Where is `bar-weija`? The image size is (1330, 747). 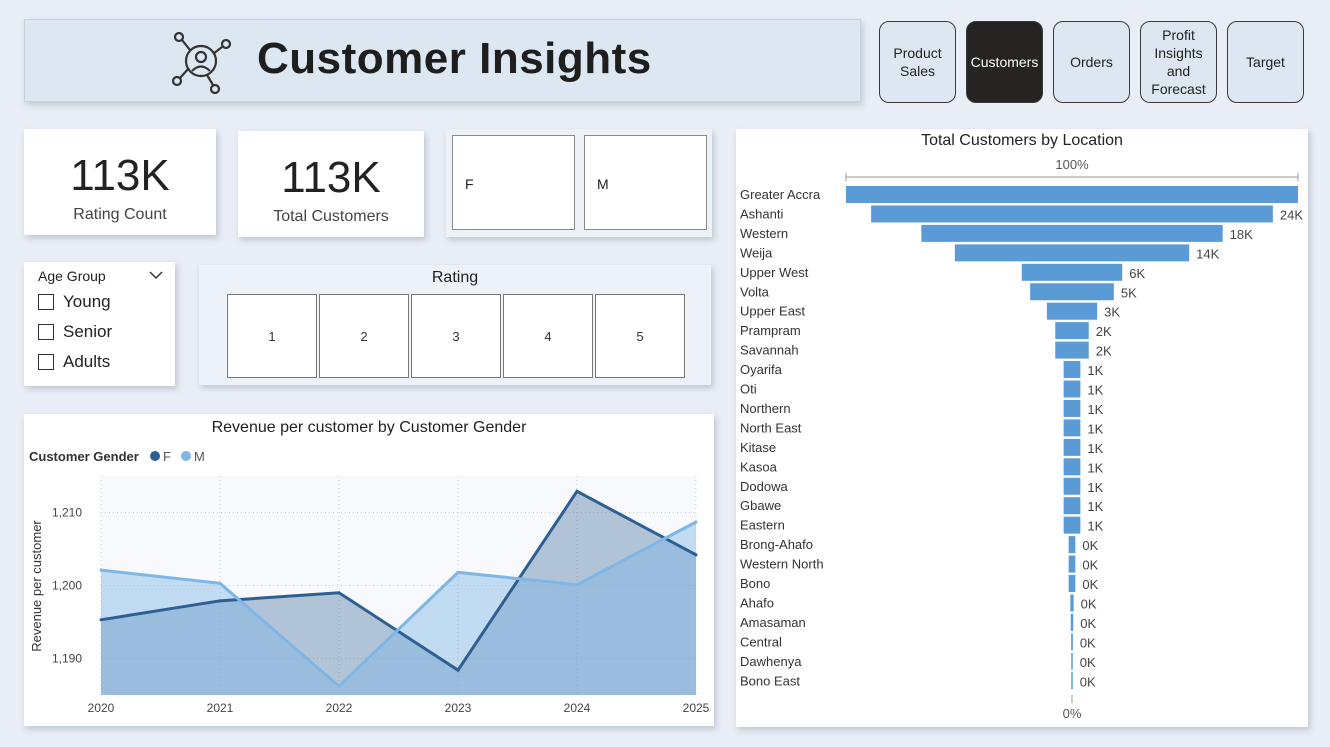 bar-weija is located at coordinates (1072, 253).